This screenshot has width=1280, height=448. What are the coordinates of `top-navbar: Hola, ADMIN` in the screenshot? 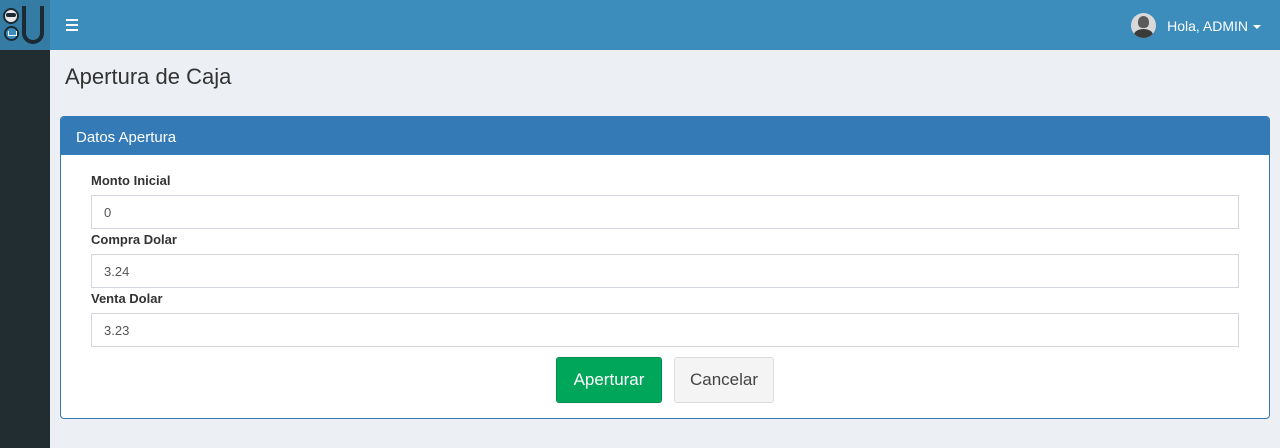 It's located at (665, 25).